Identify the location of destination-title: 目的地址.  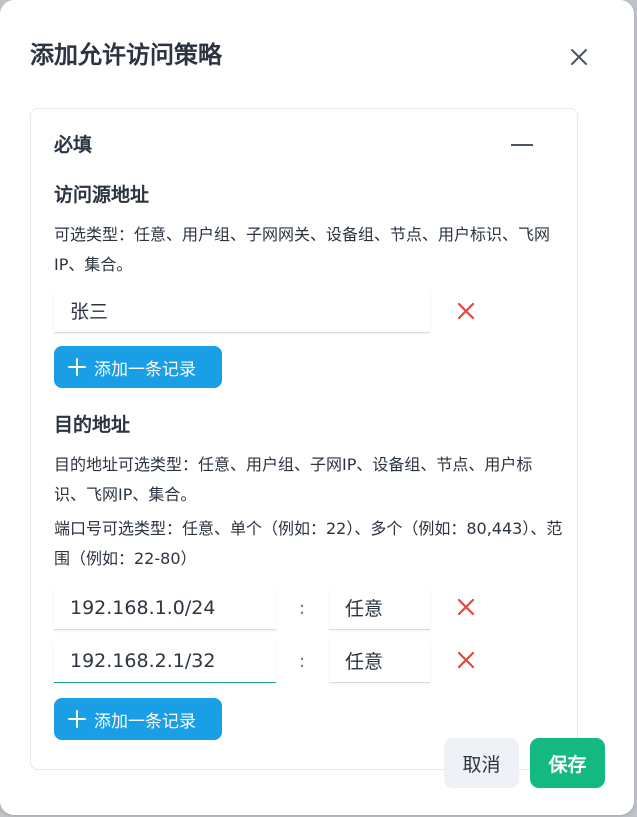
(92, 425).